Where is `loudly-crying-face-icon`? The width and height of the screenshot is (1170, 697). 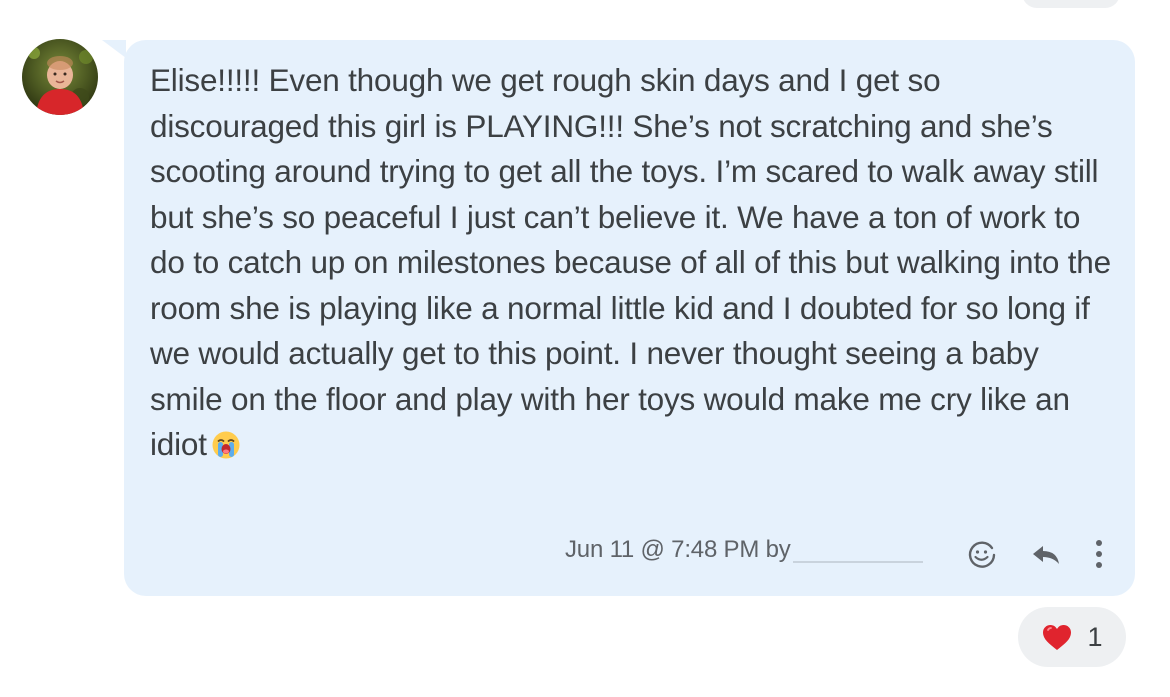 loudly-crying-face-icon is located at coordinates (226, 443).